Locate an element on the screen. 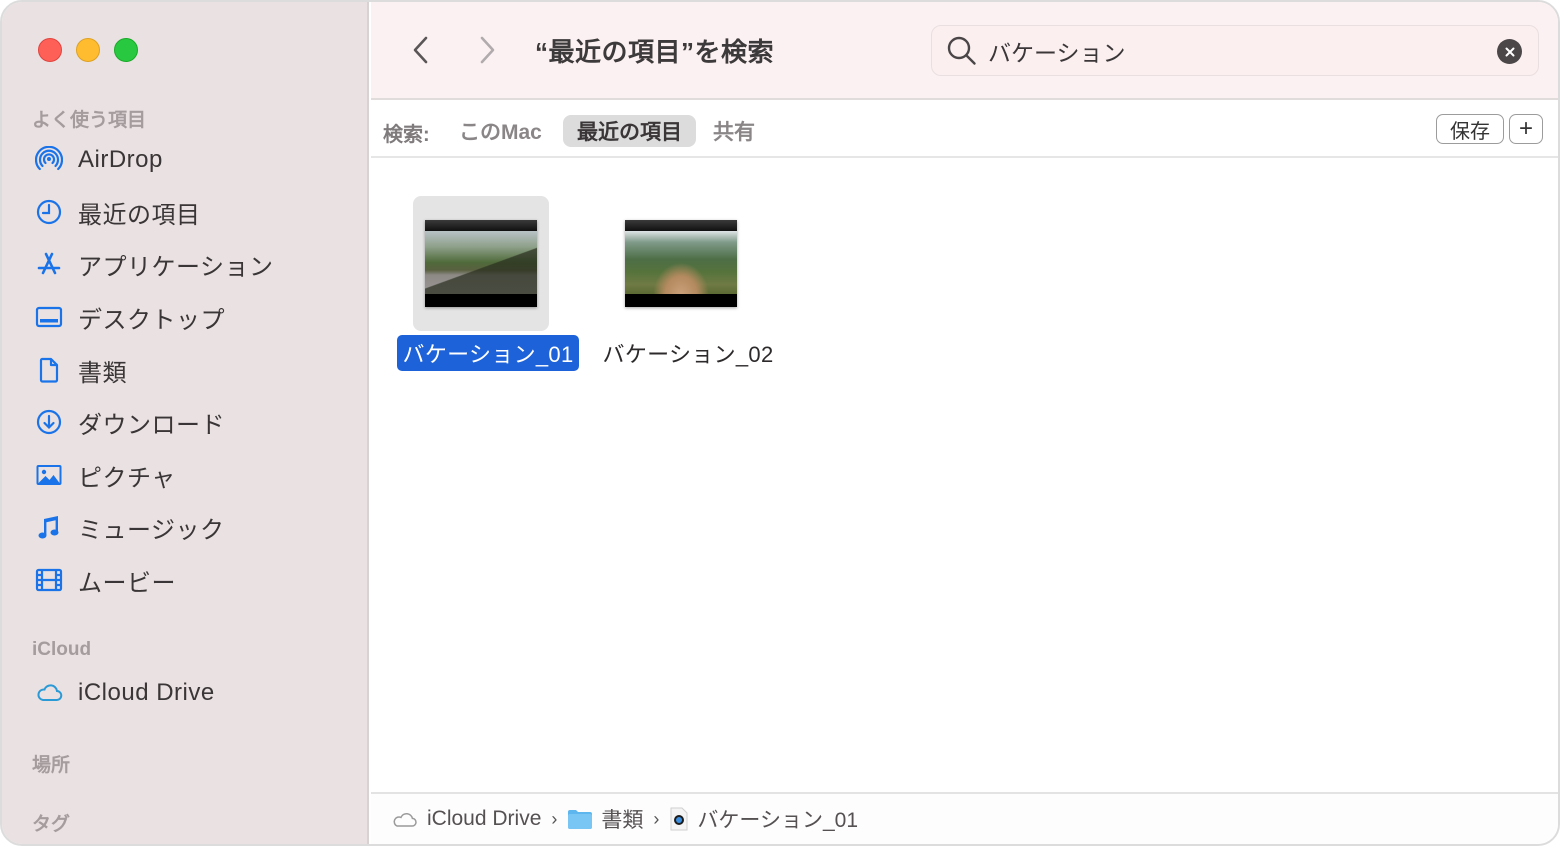 Image resolution: width=1560 pixels, height=846 pixels. window-controls is located at coordinates (88, 50).